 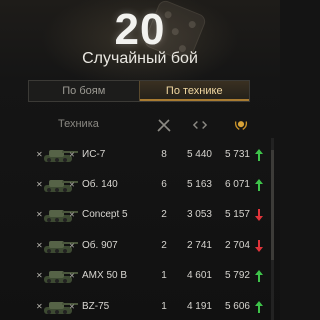 I want to click on tab-by-battles: По боям, so click(x=84, y=91).